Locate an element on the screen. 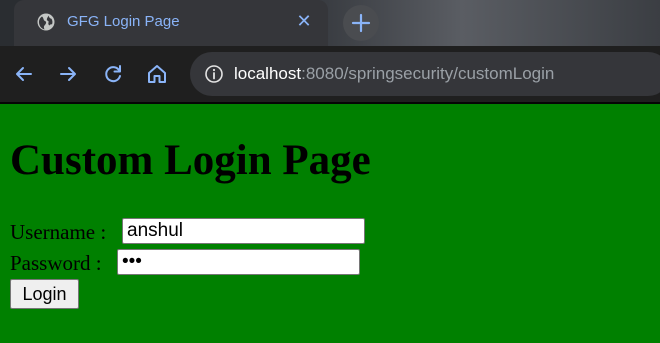  new-tab-button is located at coordinates (361, 23).